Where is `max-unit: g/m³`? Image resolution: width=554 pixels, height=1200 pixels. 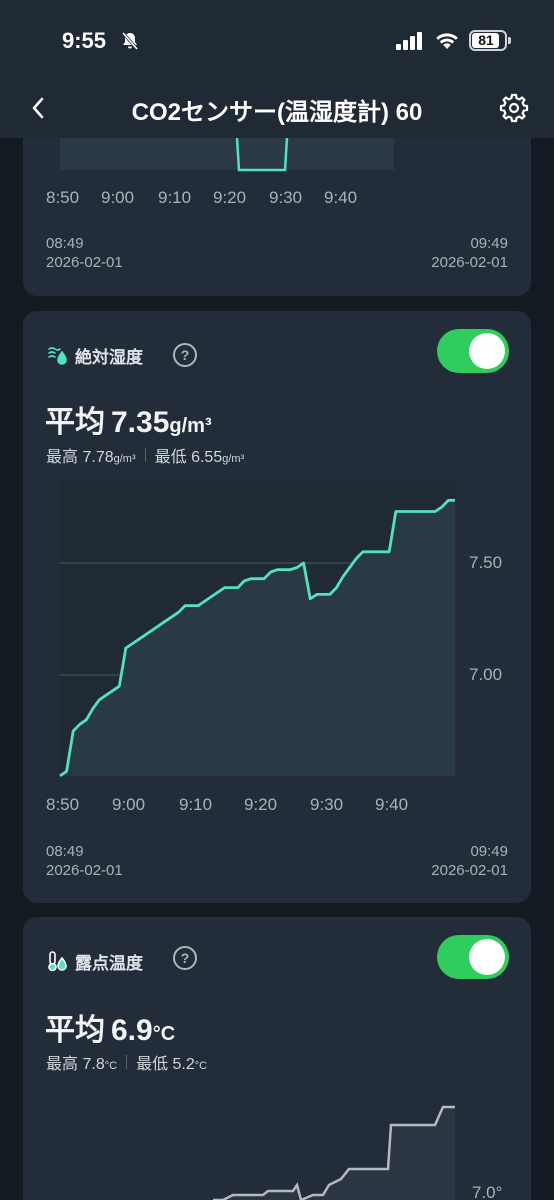 max-unit: g/m³ is located at coordinates (124, 459).